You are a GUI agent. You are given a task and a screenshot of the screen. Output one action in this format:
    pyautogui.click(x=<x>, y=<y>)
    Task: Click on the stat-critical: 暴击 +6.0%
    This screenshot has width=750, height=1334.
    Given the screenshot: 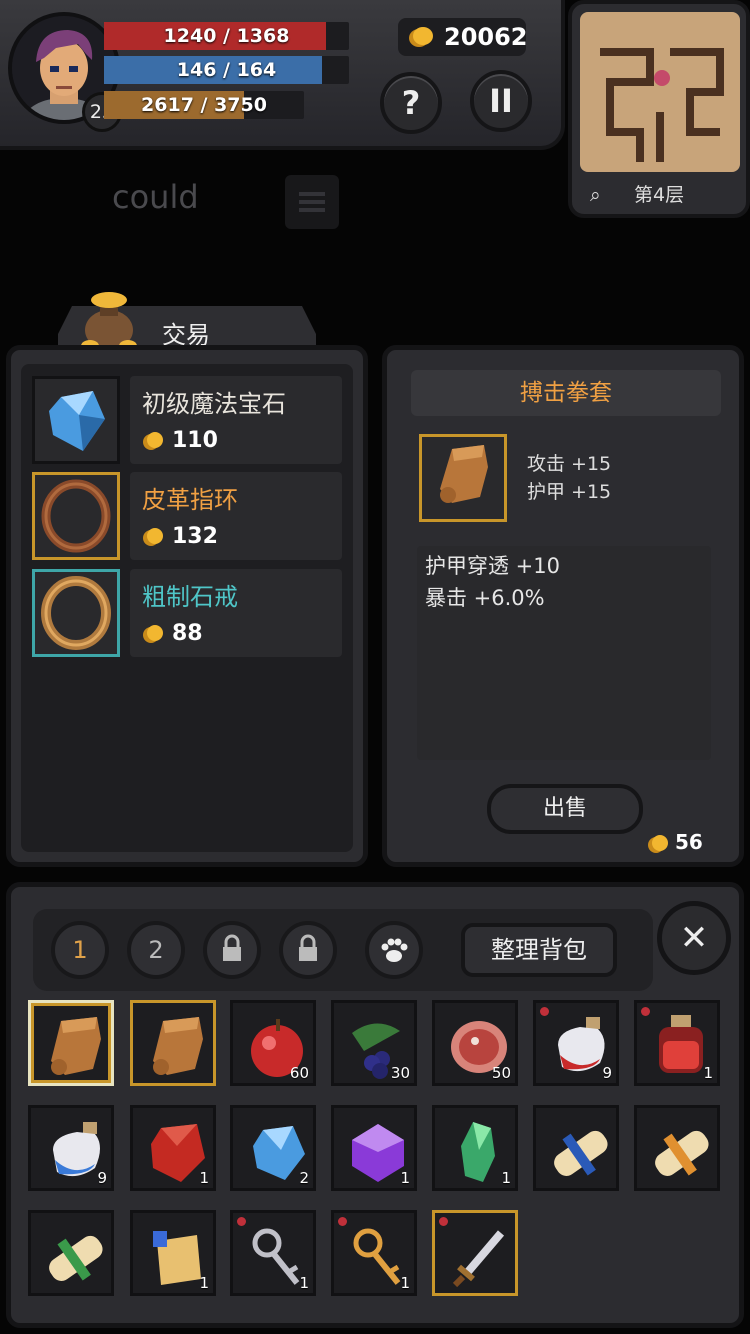 What is the action you would take?
    pyautogui.click(x=485, y=598)
    